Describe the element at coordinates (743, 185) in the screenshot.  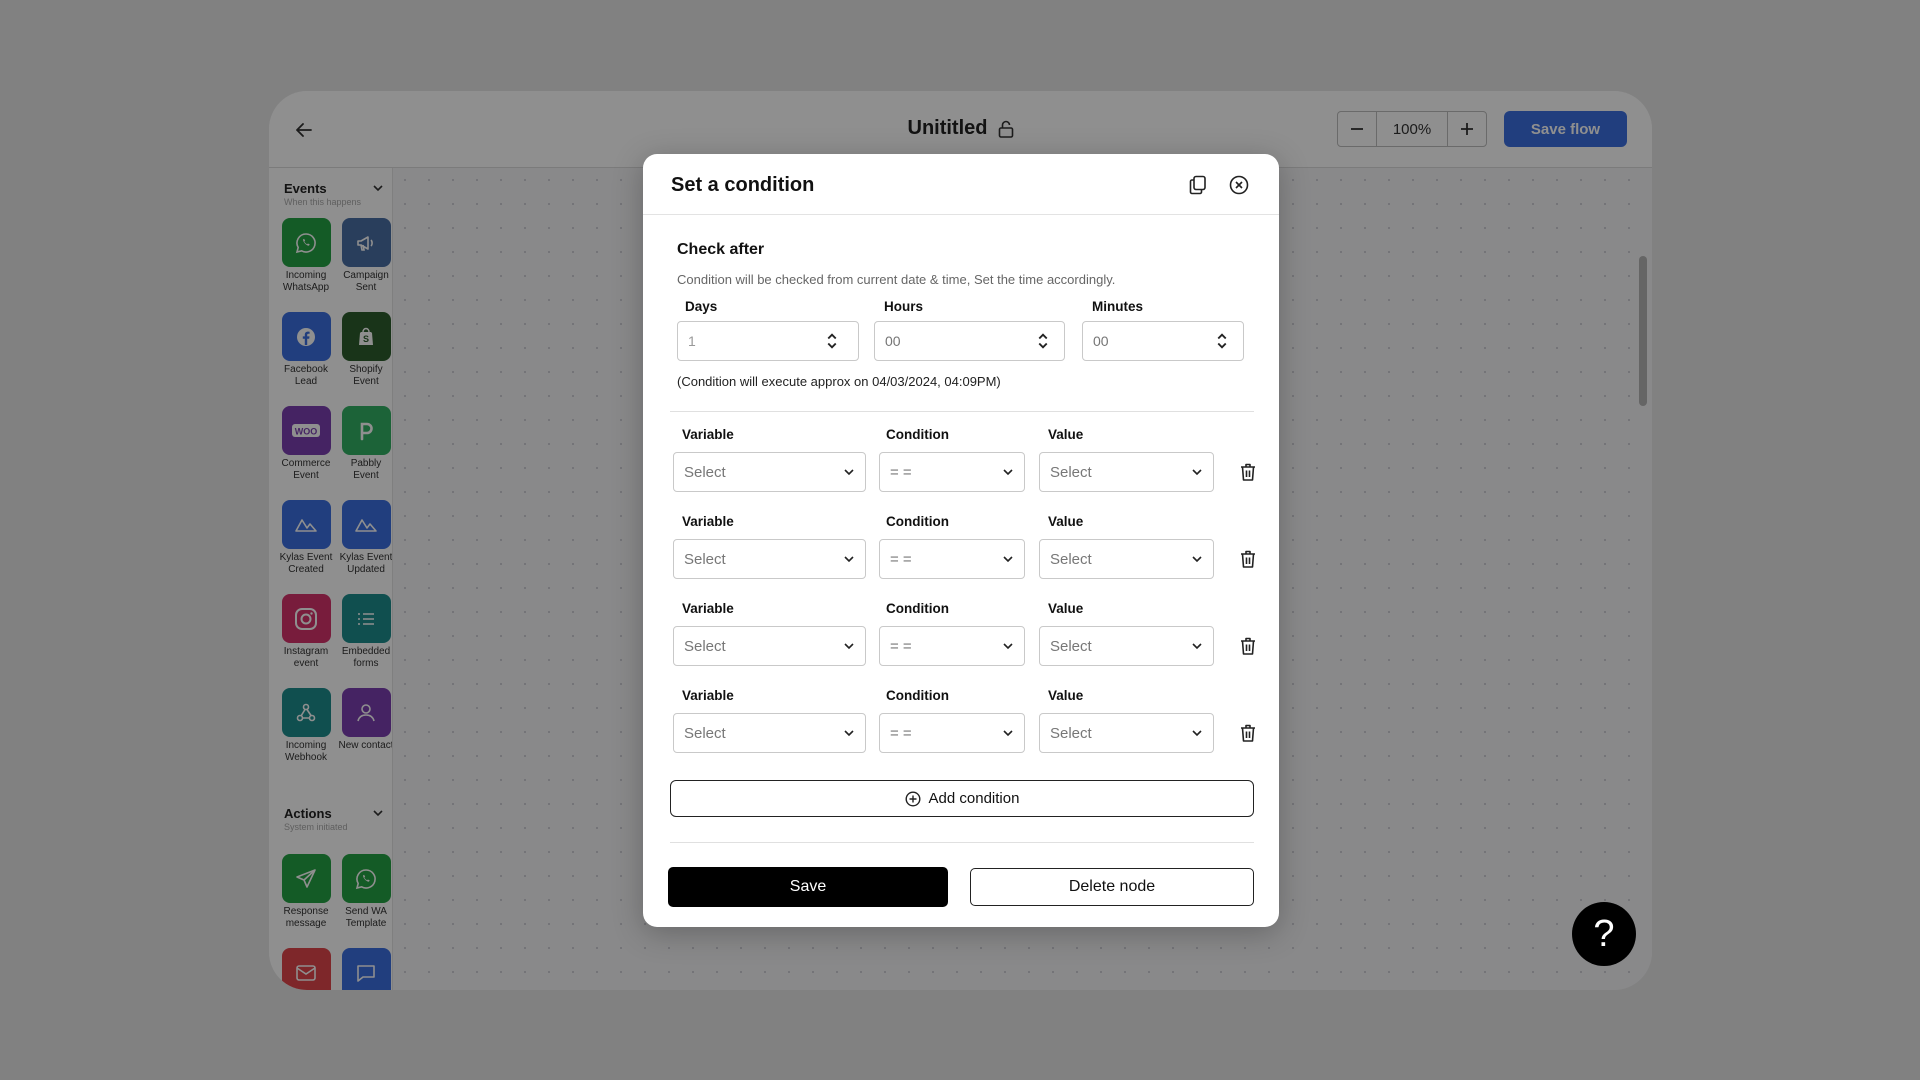
I see `modal-title: Set a condition` at that location.